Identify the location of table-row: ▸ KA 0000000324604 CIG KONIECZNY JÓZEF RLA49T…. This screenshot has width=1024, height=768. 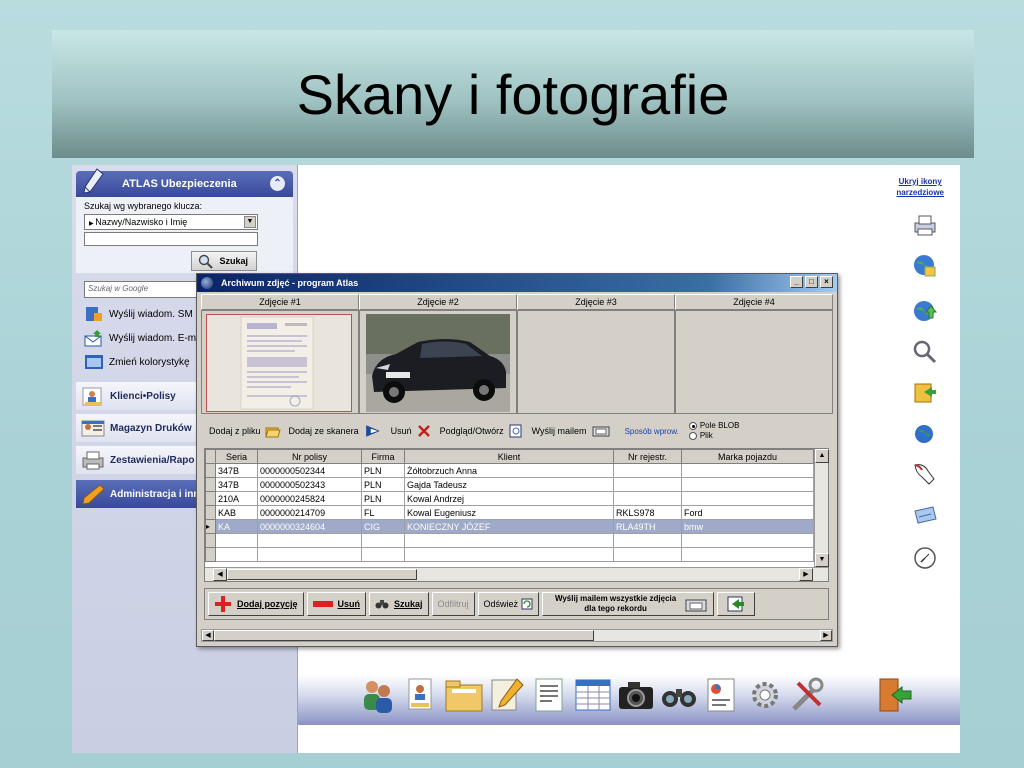
(509, 526).